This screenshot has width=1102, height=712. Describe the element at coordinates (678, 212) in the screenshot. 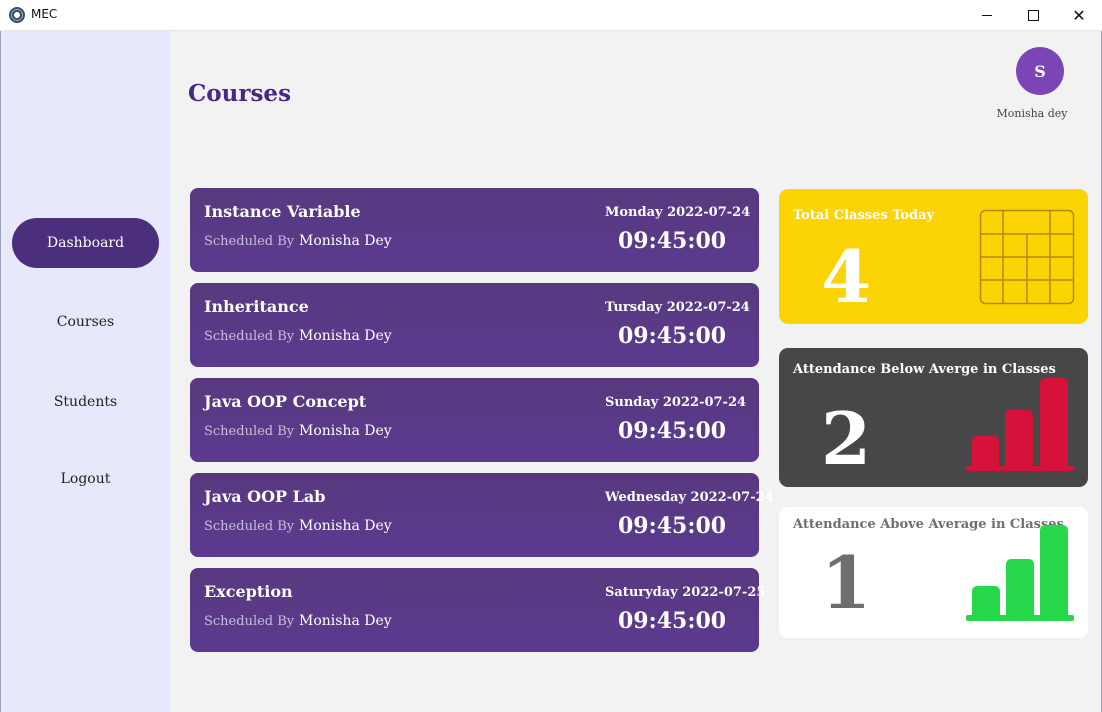

I see `course-date: Monday 2022-07-24` at that location.